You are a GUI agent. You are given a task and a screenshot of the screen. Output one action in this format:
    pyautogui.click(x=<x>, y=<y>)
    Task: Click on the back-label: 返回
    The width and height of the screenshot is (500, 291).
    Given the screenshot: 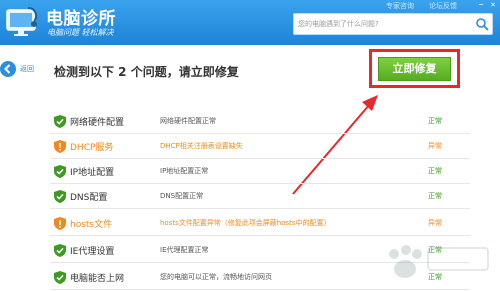 What is the action you would take?
    pyautogui.click(x=27, y=69)
    